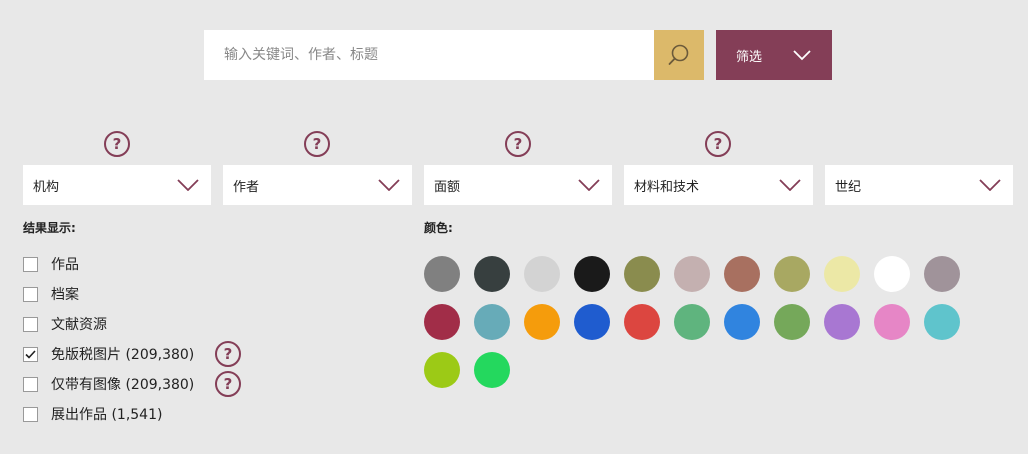 This screenshot has width=1028, height=454. Describe the element at coordinates (46, 187) in the screenshot. I see `dropdown-label: 机构` at that location.